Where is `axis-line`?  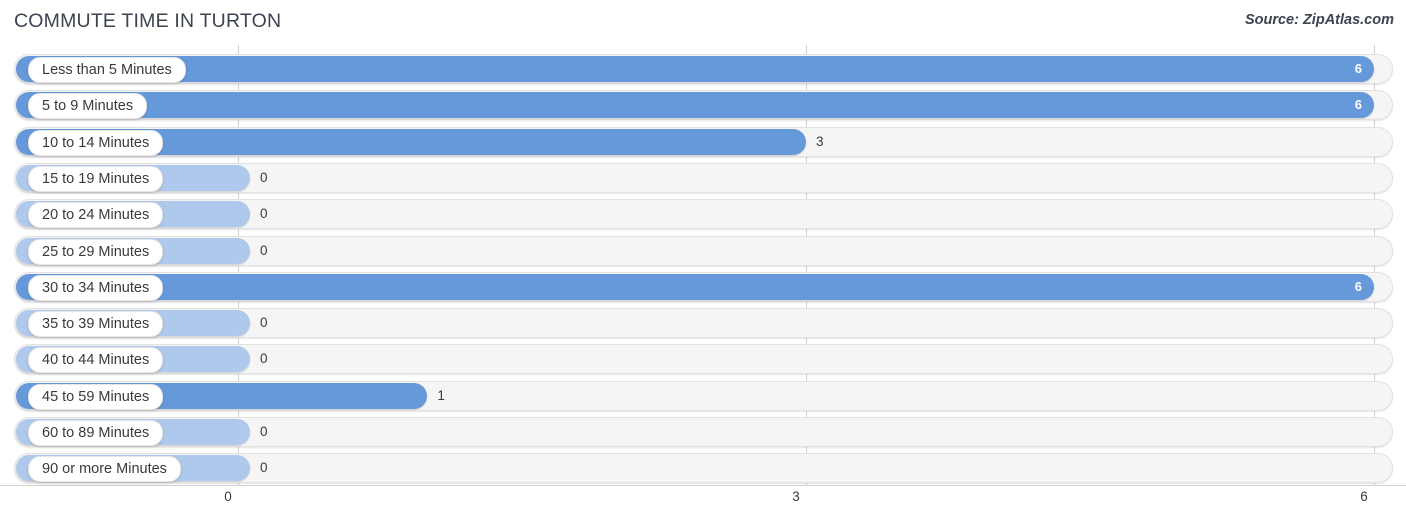 axis-line is located at coordinates (703, 485).